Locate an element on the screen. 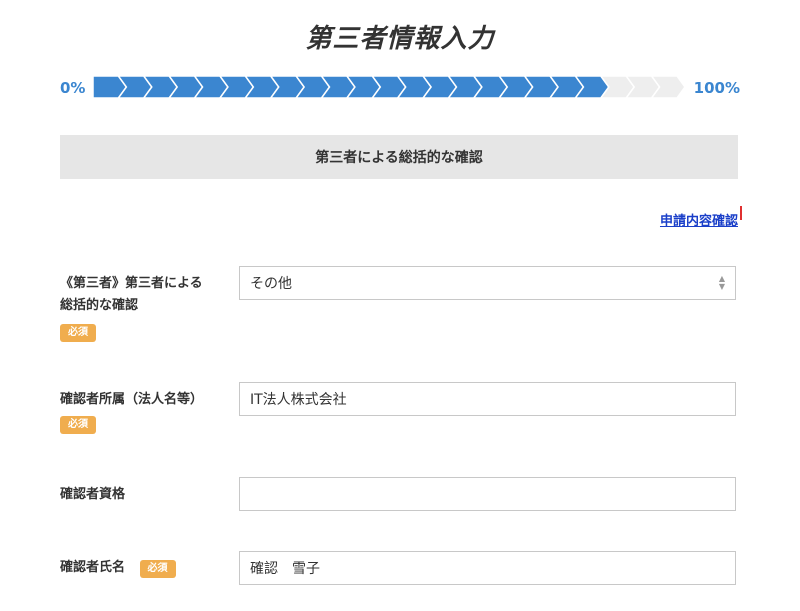 The image size is (800, 611). field-label-affiliation: 確認者所属（法人名等） 必須 is located at coordinates (131, 412).